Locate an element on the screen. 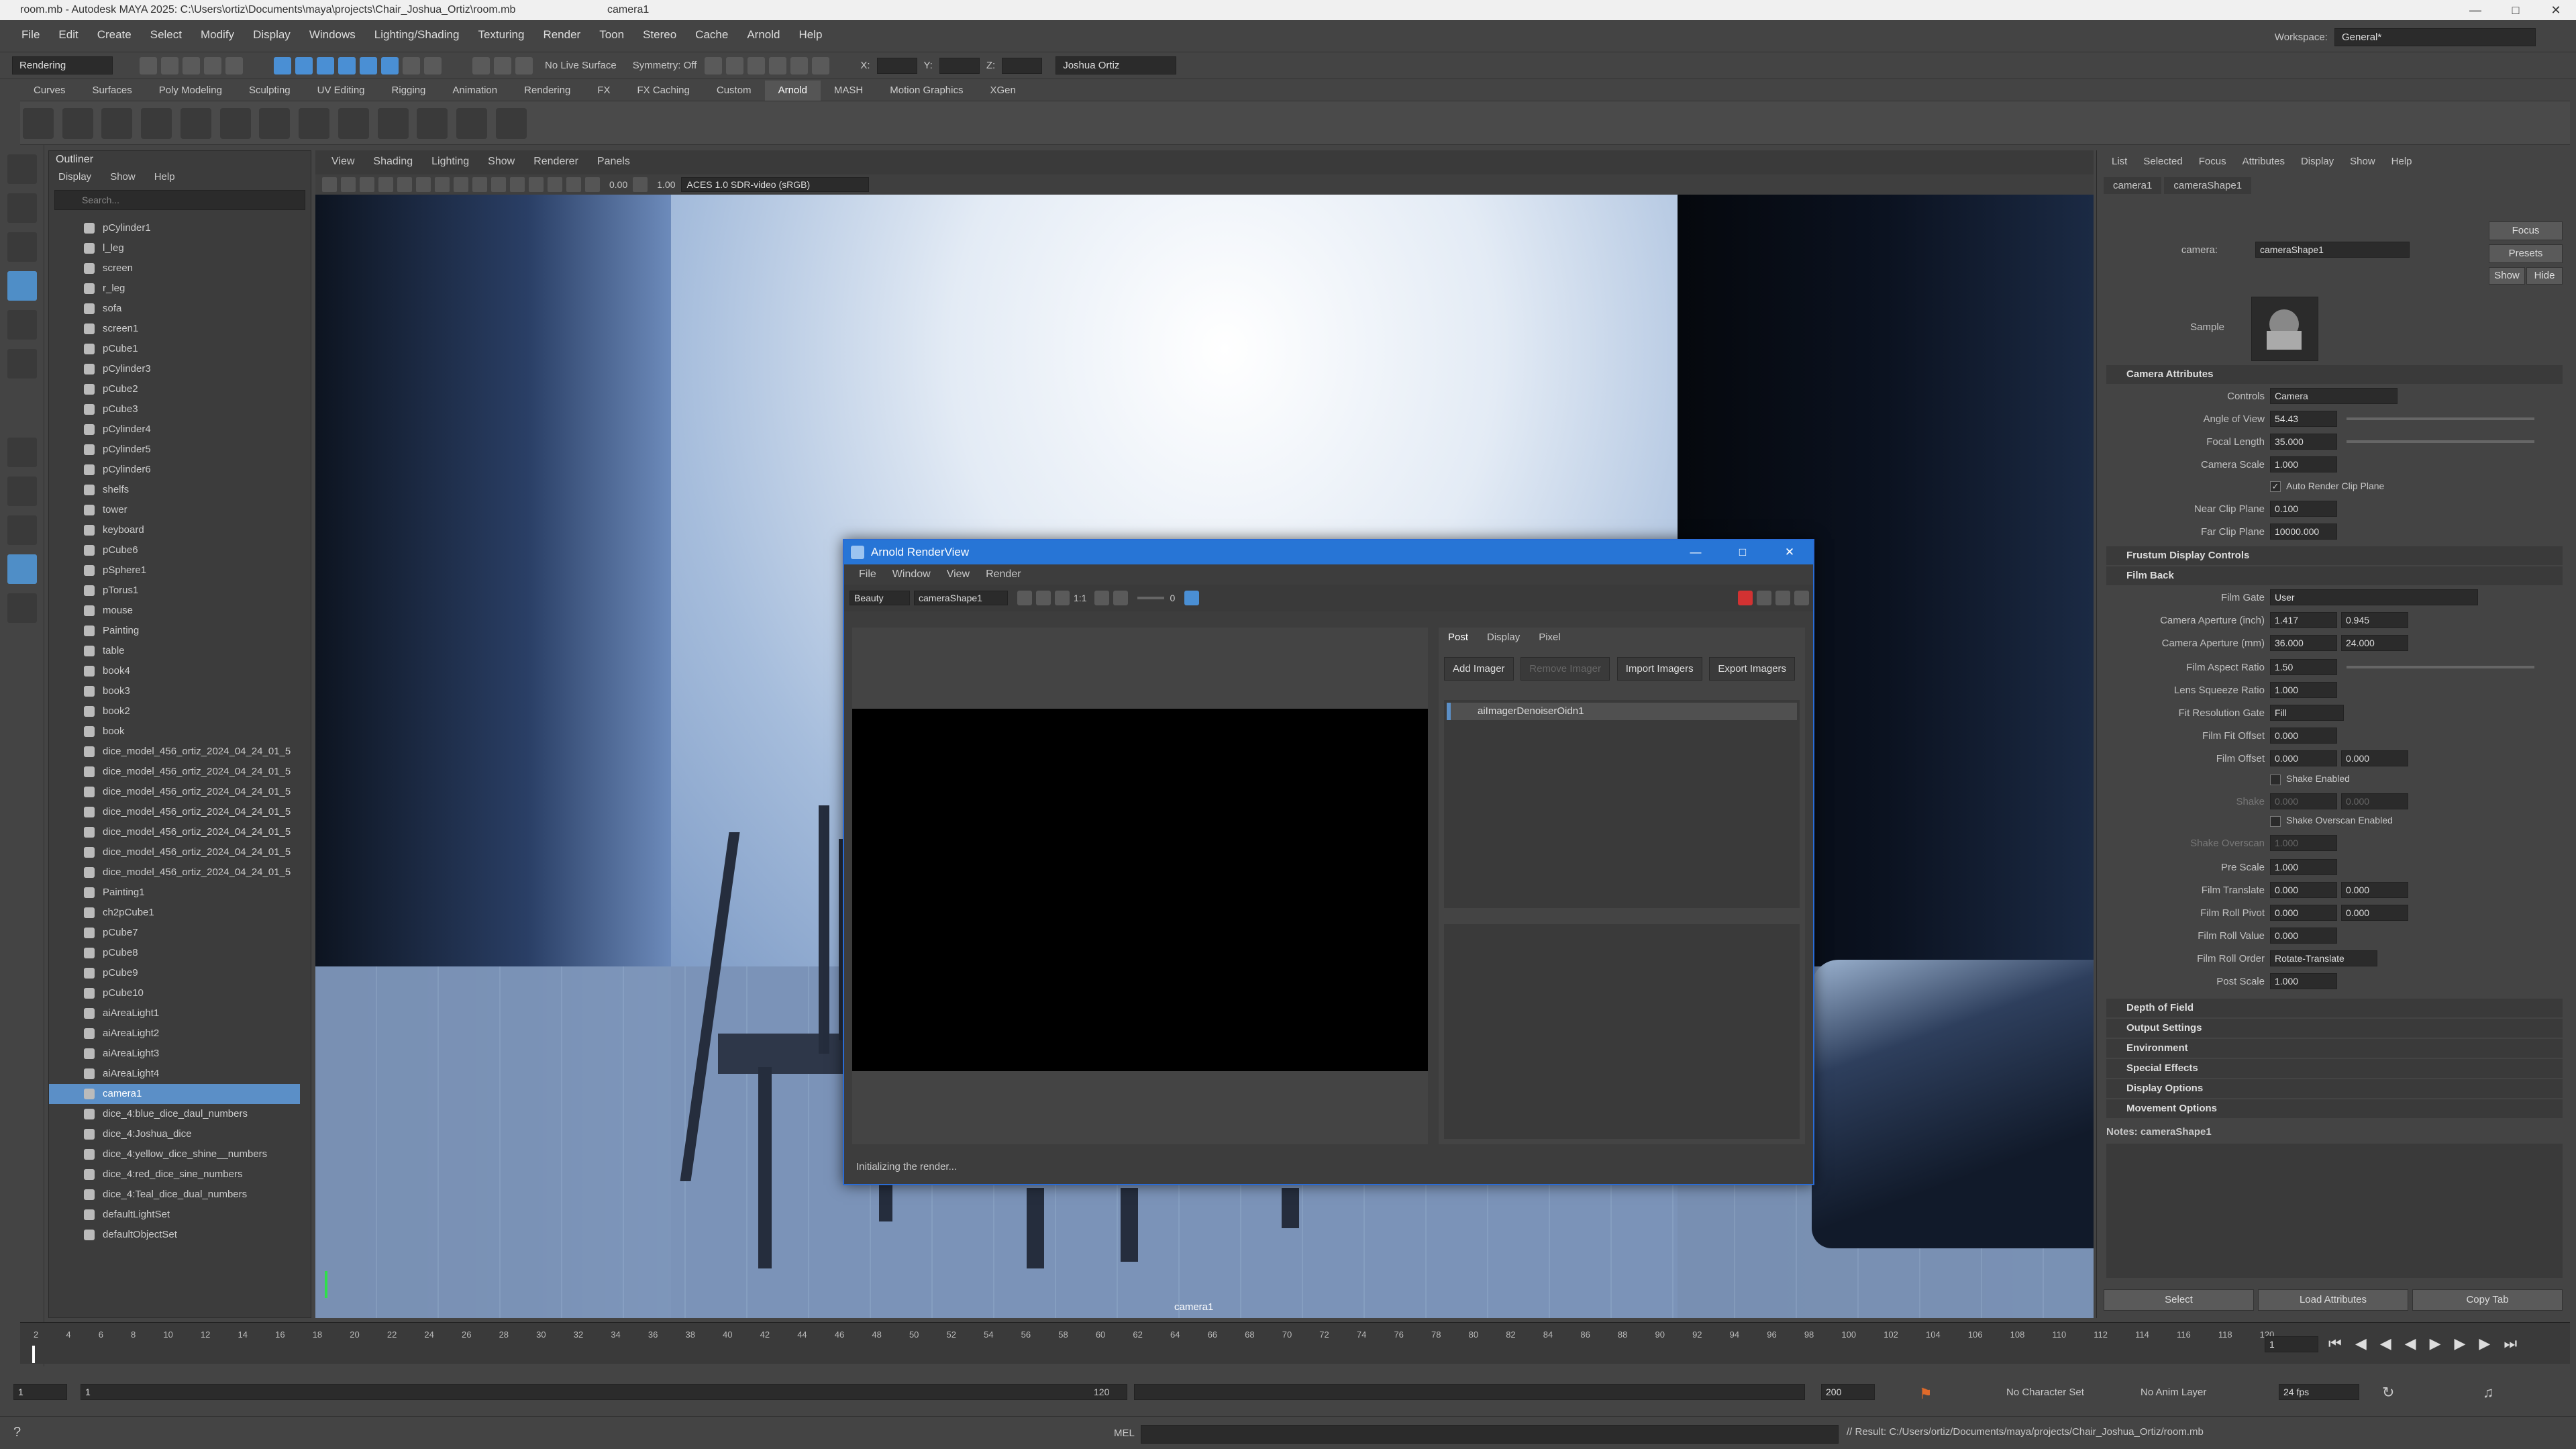 The image size is (2576, 1449). record-icon is located at coordinates (1024, 598).